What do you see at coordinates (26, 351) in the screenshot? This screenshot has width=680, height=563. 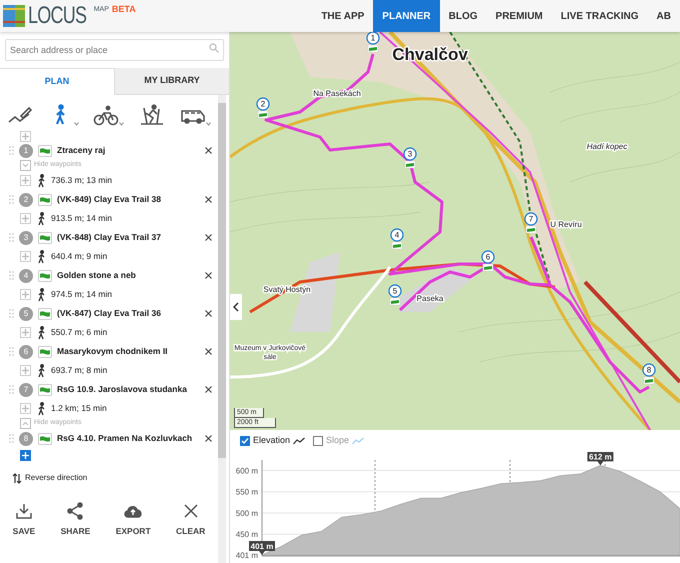 I see `waypoint-number: 6` at bounding box center [26, 351].